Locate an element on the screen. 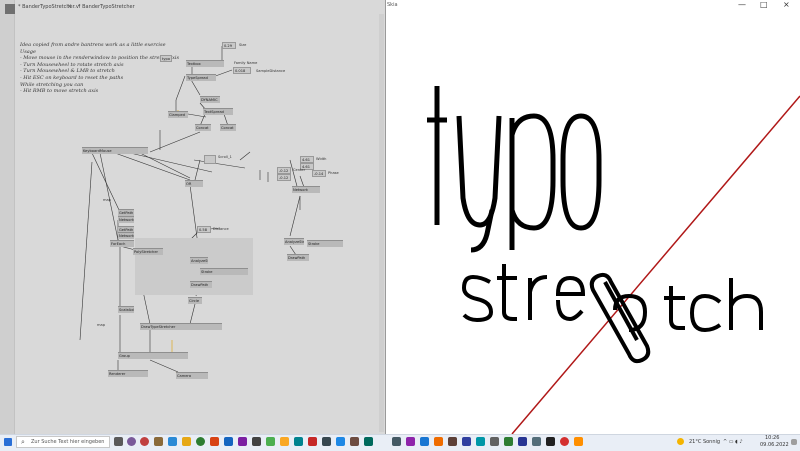 The image size is (800, 451). phase-out-io: -0.14 is located at coordinates (319, 173).